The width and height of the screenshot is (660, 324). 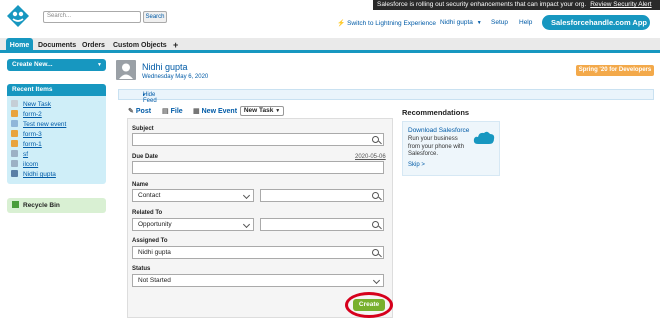 I want to click on recent-item: form-1, so click(x=26, y=144).